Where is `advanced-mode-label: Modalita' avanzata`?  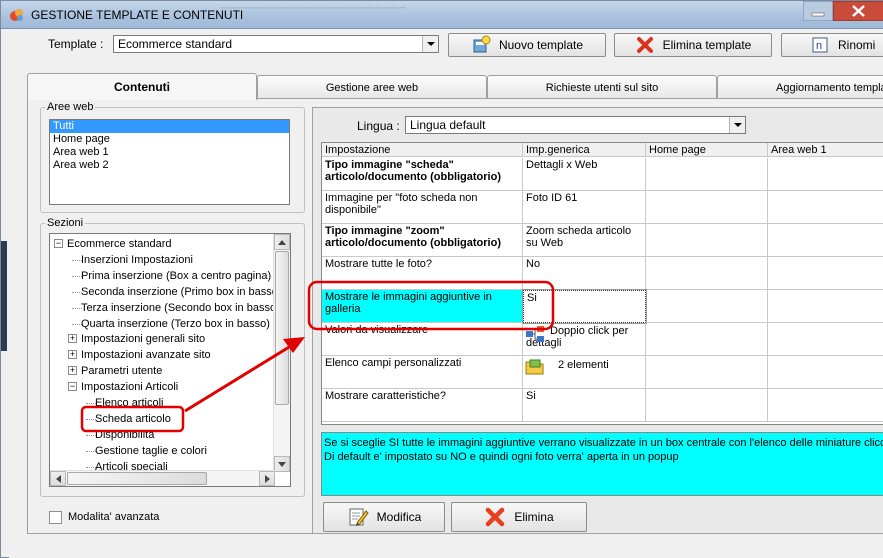
advanced-mode-label: Modalita' avanzata is located at coordinates (114, 517).